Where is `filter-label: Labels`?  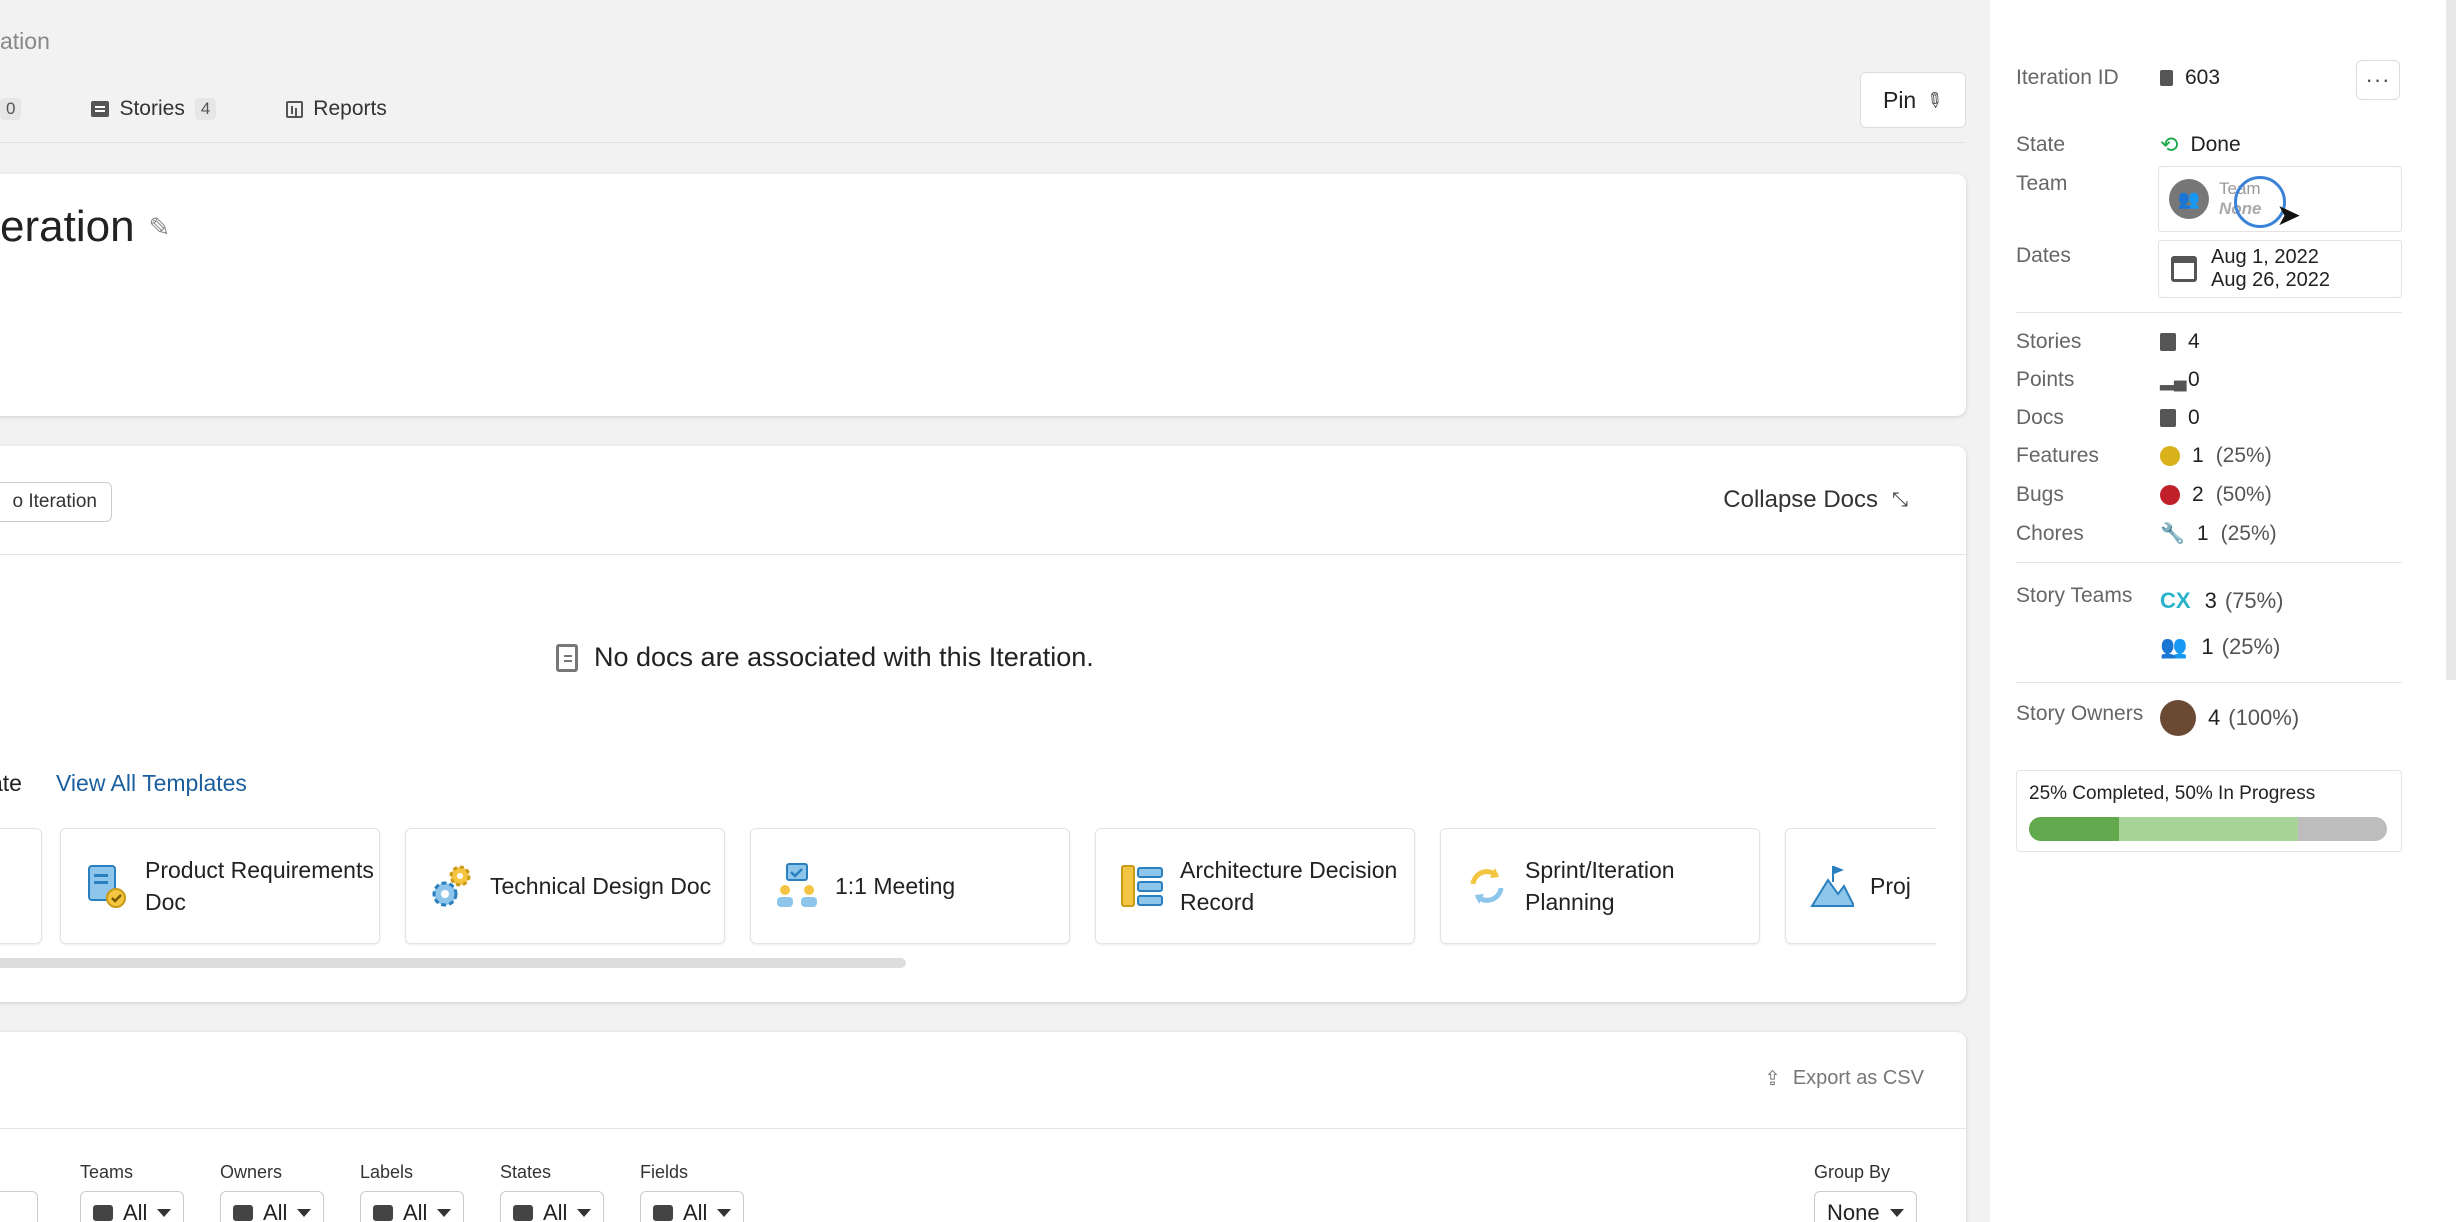 filter-label: Labels is located at coordinates (387, 1172).